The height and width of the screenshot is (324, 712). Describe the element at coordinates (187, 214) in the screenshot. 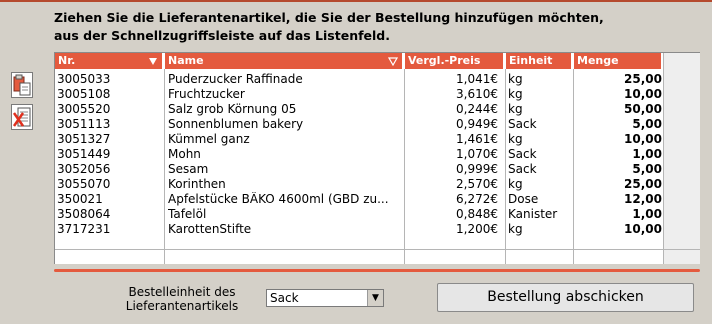

I see `cell-name: Tafelöl` at that location.